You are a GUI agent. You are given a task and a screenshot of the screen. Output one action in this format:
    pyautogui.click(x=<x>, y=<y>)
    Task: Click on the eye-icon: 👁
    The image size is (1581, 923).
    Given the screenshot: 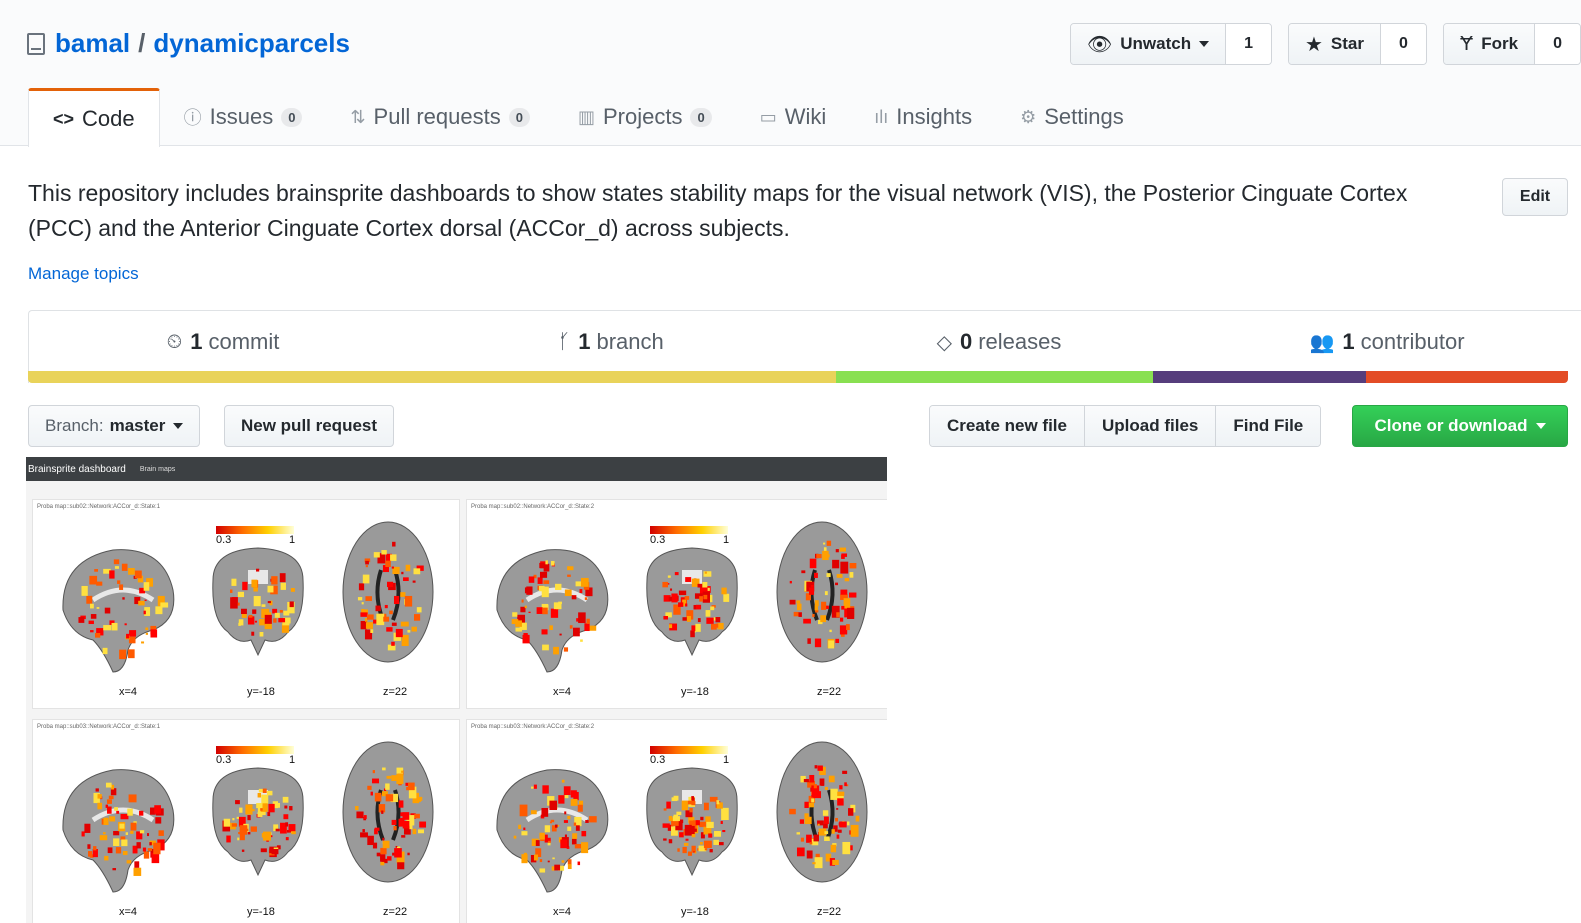 What is the action you would take?
    pyautogui.click(x=1099, y=44)
    